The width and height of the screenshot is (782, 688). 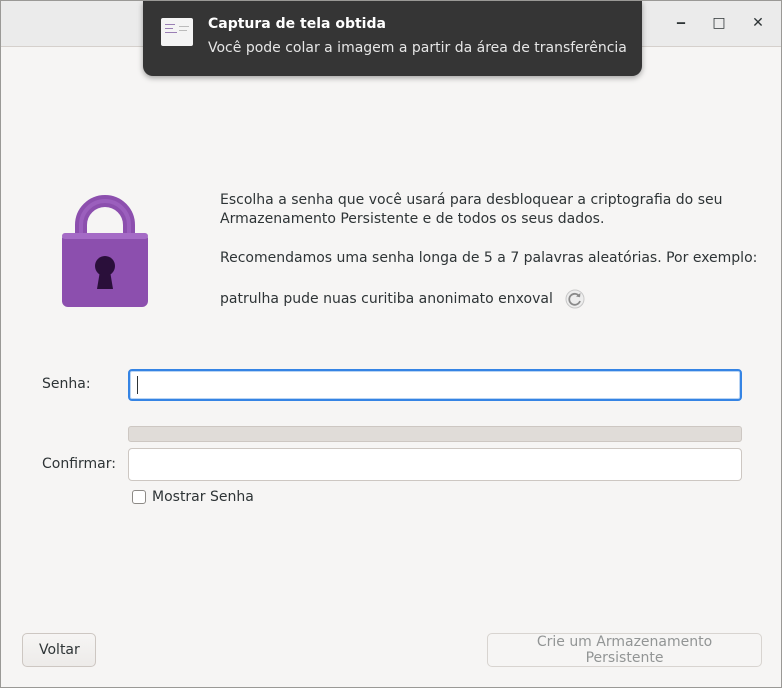 What do you see at coordinates (66, 384) in the screenshot?
I see `password-label: Senha:` at bounding box center [66, 384].